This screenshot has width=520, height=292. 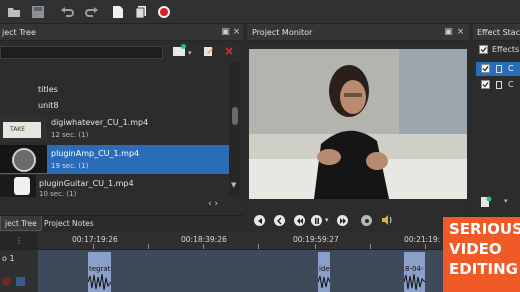 What do you see at coordinates (164, 12) in the screenshot?
I see `record-icon` at bounding box center [164, 12].